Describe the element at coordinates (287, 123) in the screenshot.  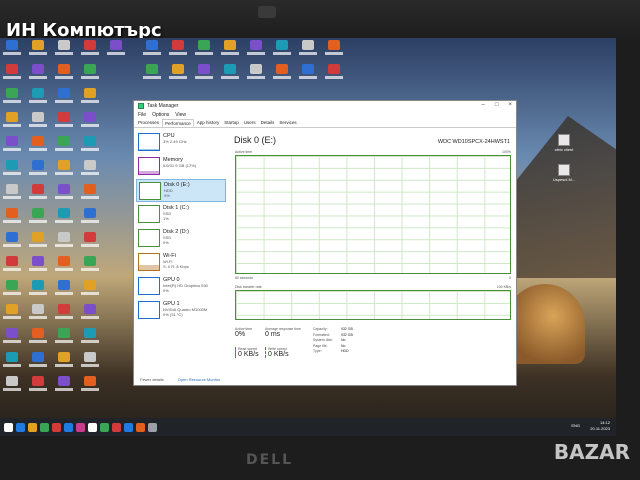
I see `tab-services: Services` at that location.